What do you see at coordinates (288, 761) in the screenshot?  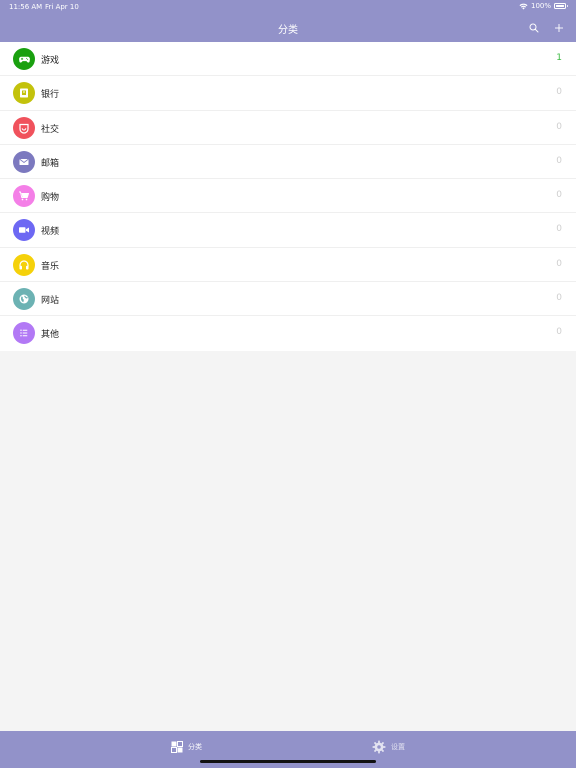 I see `home-indicator` at bounding box center [288, 761].